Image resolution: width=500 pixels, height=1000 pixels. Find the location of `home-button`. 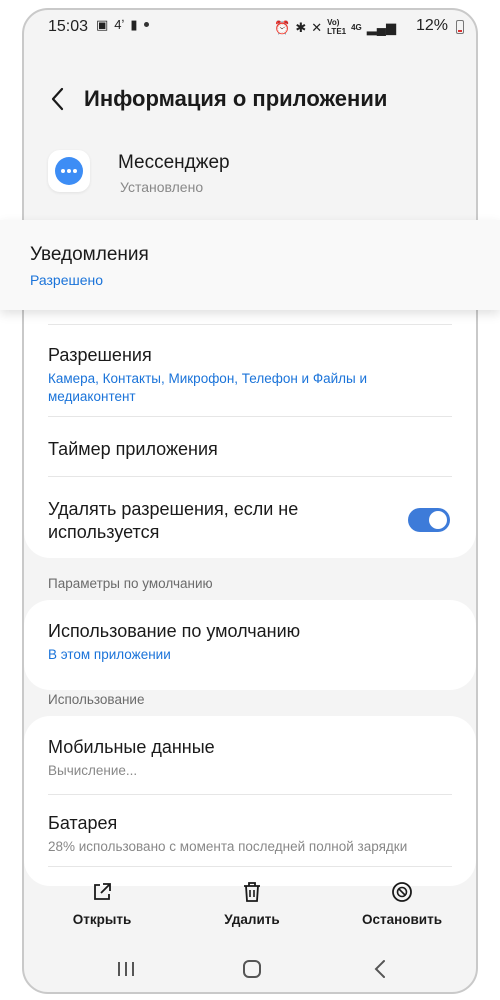

home-button is located at coordinates (252, 969).